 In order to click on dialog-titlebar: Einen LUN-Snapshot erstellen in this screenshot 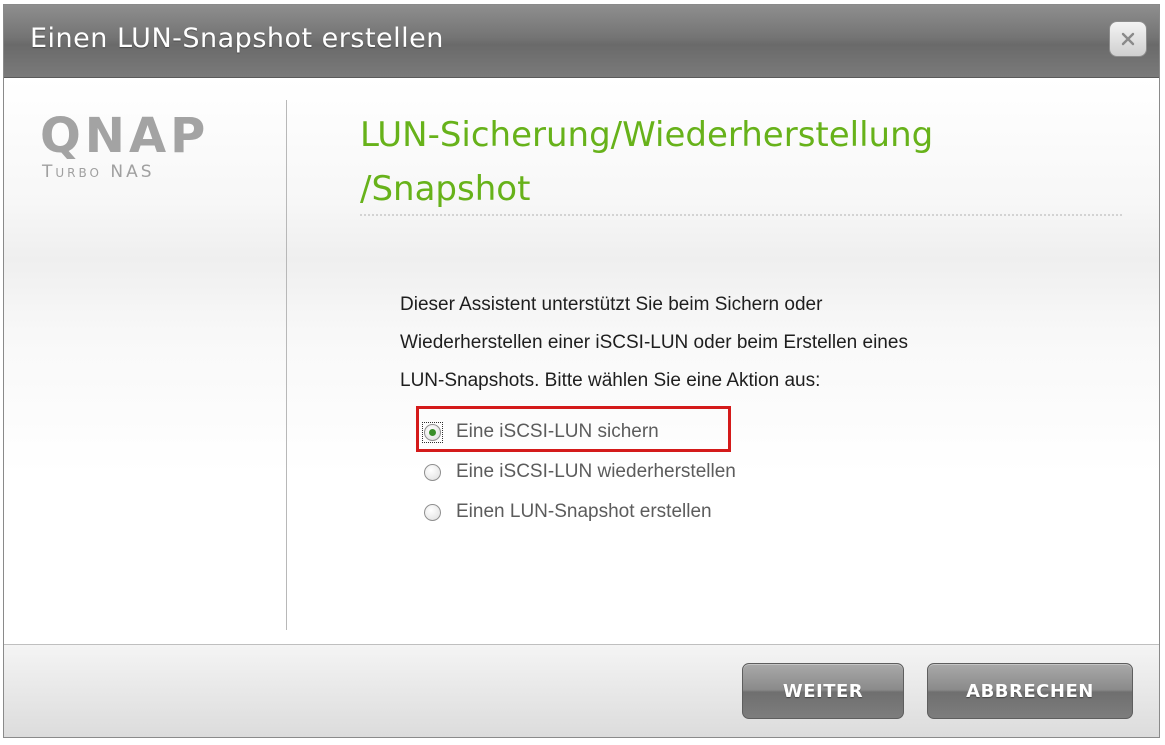, I will do `click(581, 41)`.